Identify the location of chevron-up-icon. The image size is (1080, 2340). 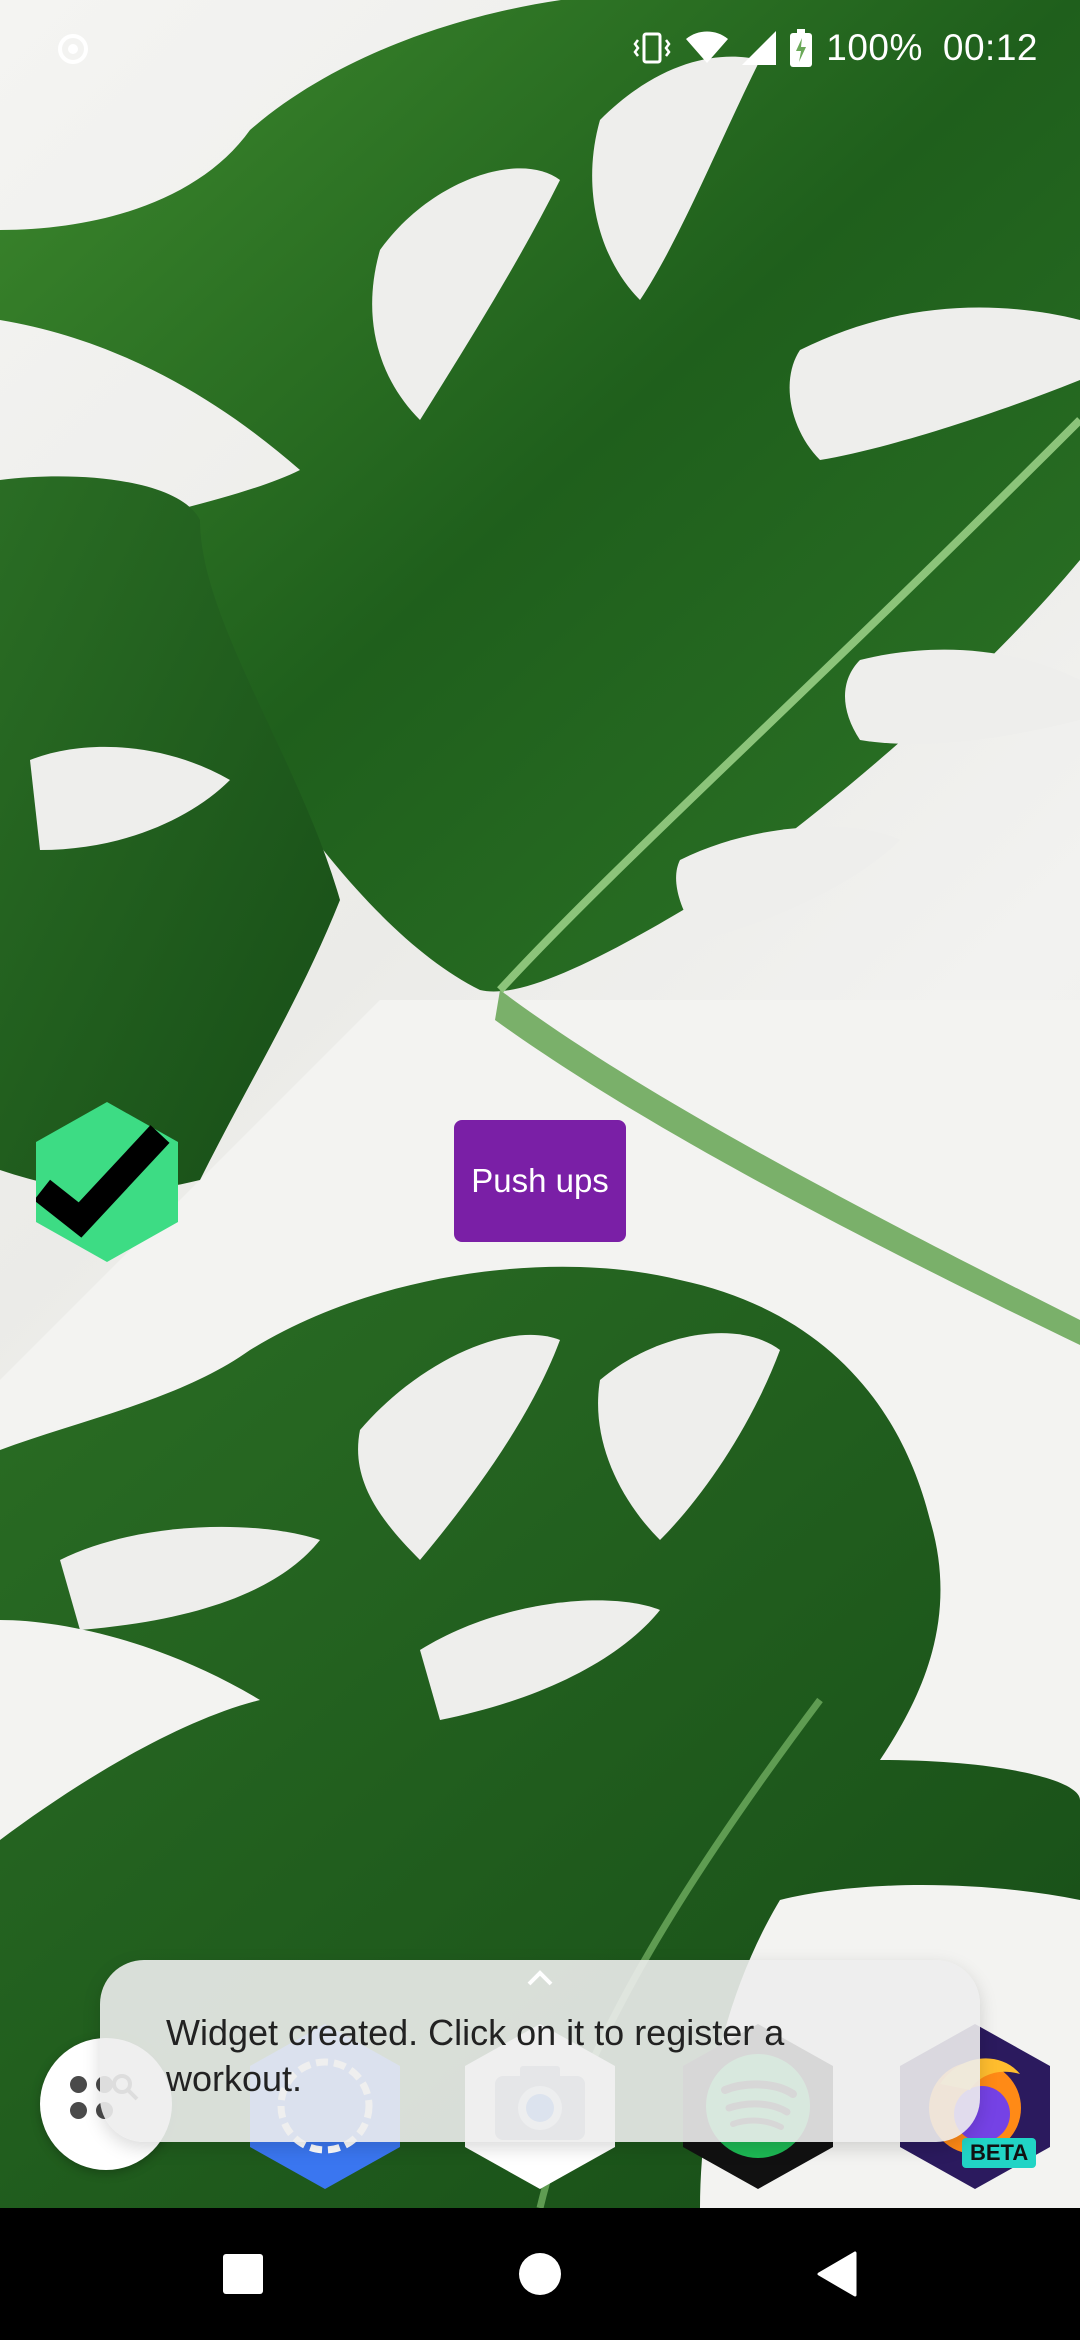
(540, 1978).